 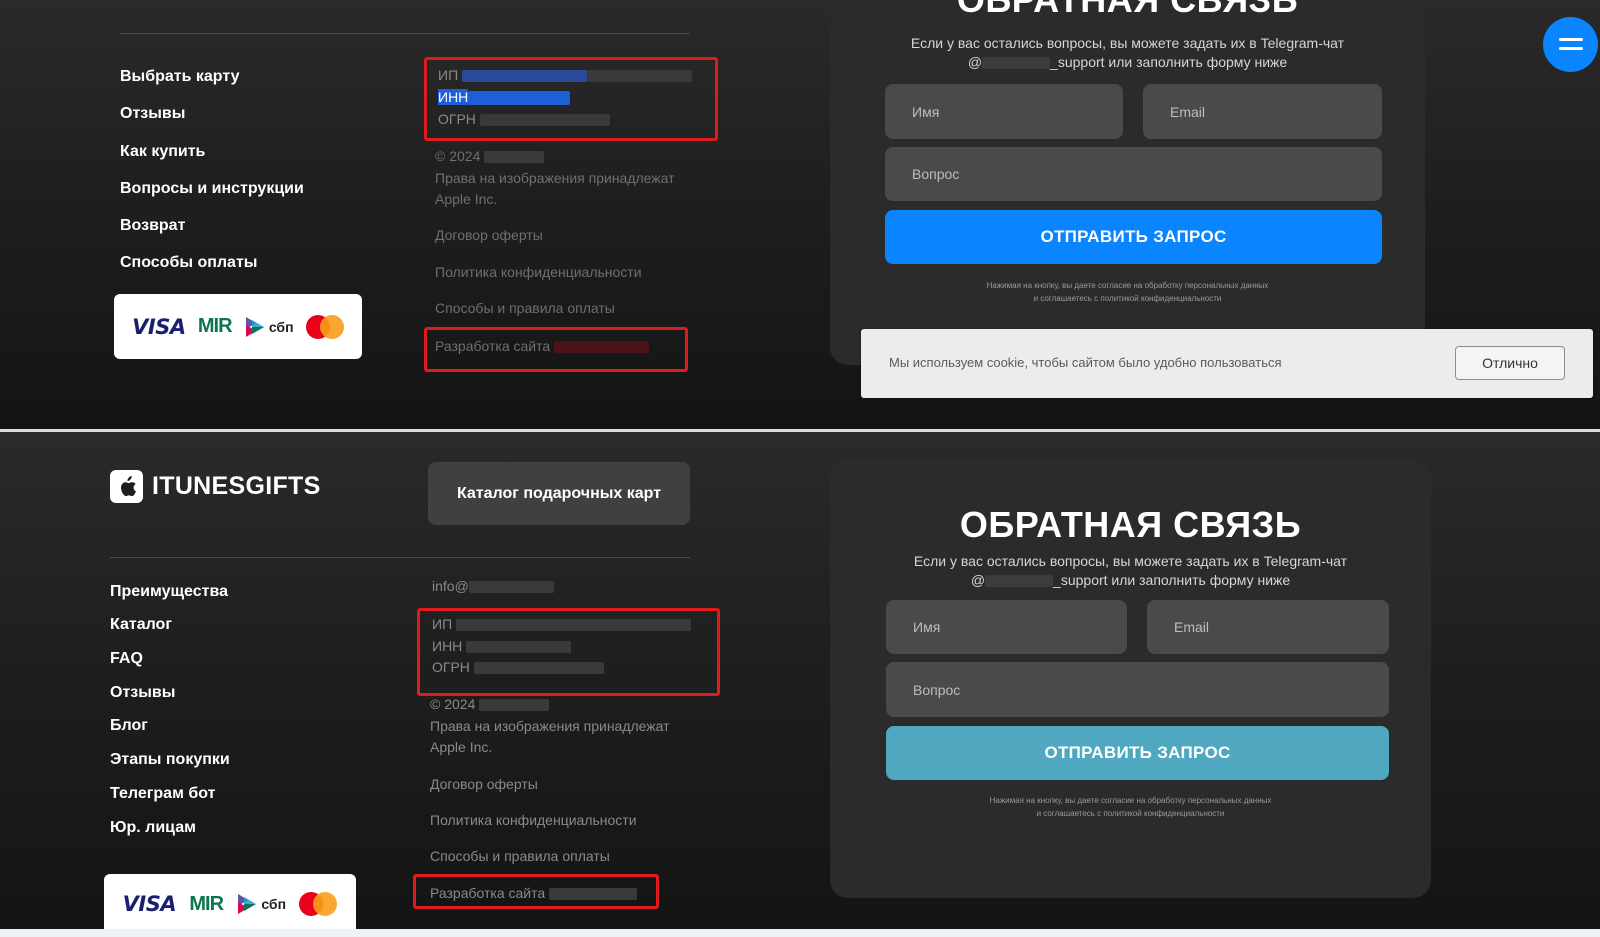 What do you see at coordinates (162, 794) in the screenshot?
I see `nav-link: Телеграм бот` at bounding box center [162, 794].